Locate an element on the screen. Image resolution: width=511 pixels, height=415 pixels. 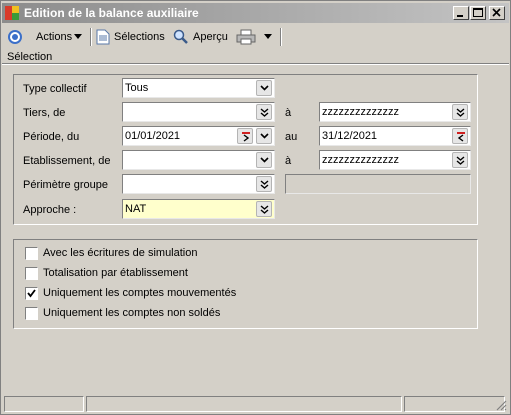
close-icon is located at coordinates (496, 12).